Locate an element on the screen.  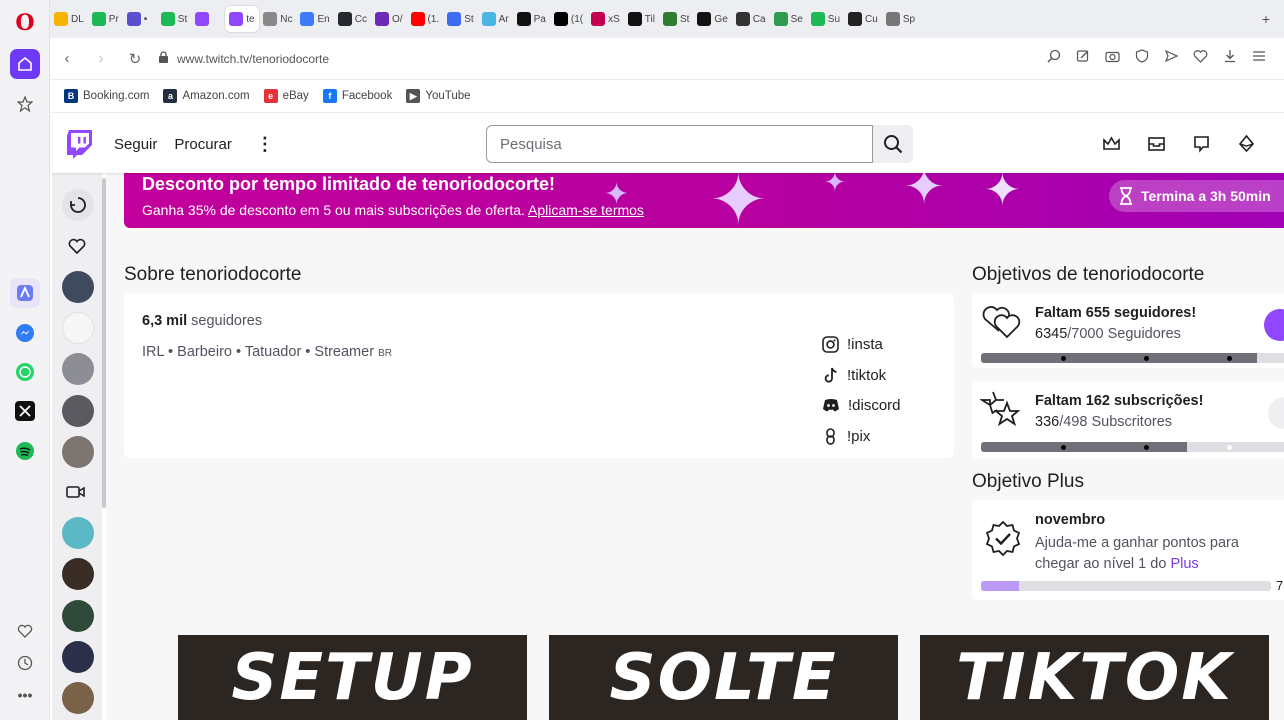
about-title: Sobre tenoriodocorte is located at coordinates (213, 274).